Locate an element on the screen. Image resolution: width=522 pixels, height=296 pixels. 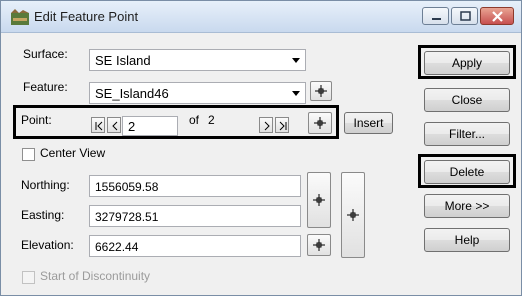
delete-button-label: Delete is located at coordinates (467, 172).